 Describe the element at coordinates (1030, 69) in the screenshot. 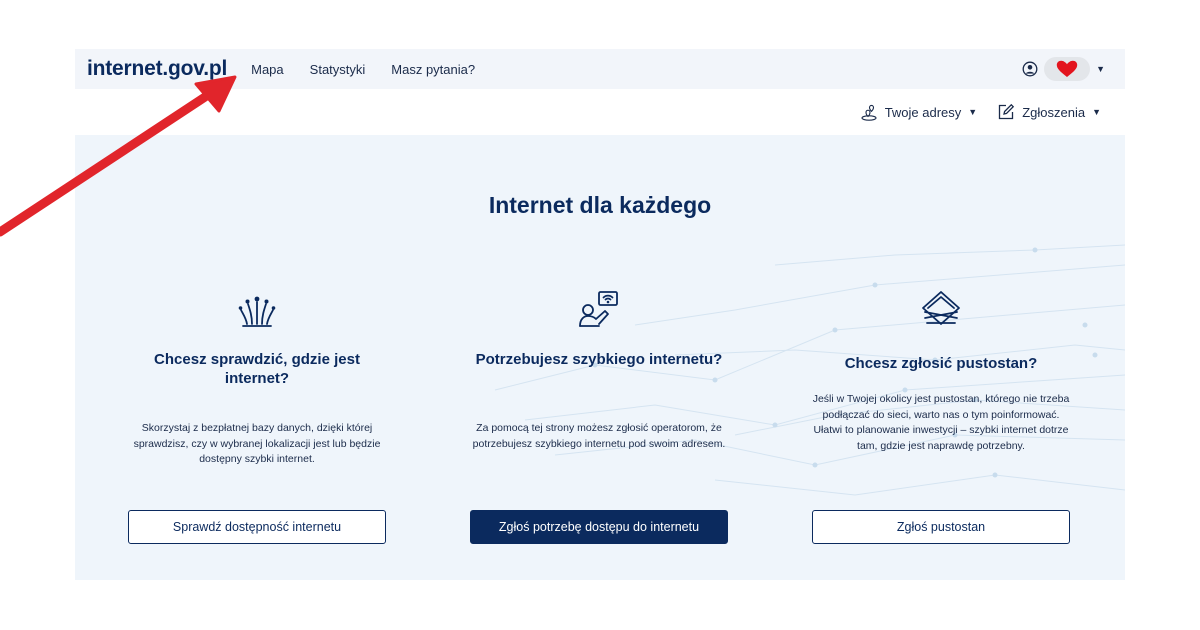

I see `user-icon` at that location.